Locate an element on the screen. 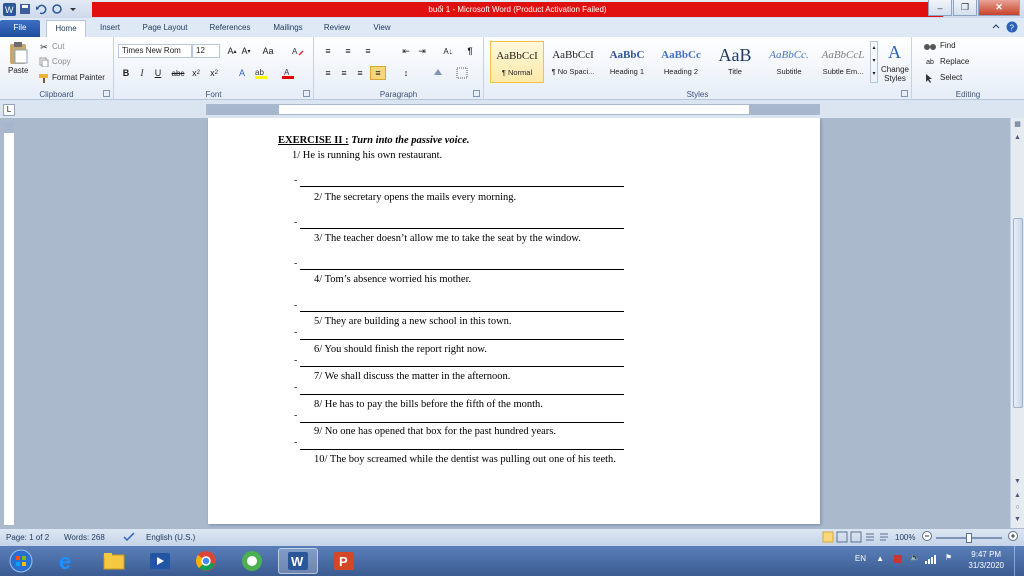 This screenshot has height=576, width=1024. zoom-out-icon is located at coordinates (927, 537).